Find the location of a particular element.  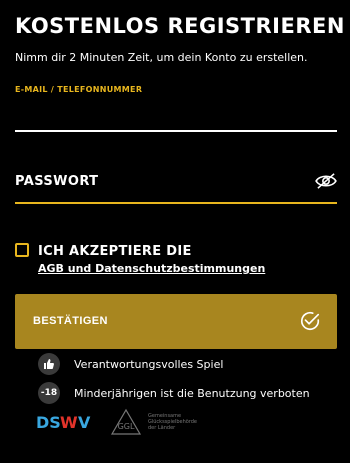

ggl-caption: Gemeinsame Glücksspielbehörde der Länder is located at coordinates (173, 422).